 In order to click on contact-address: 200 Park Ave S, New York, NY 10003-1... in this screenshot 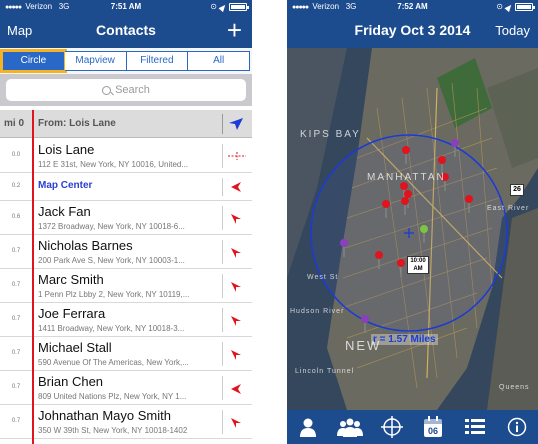, I will do `click(111, 260)`.